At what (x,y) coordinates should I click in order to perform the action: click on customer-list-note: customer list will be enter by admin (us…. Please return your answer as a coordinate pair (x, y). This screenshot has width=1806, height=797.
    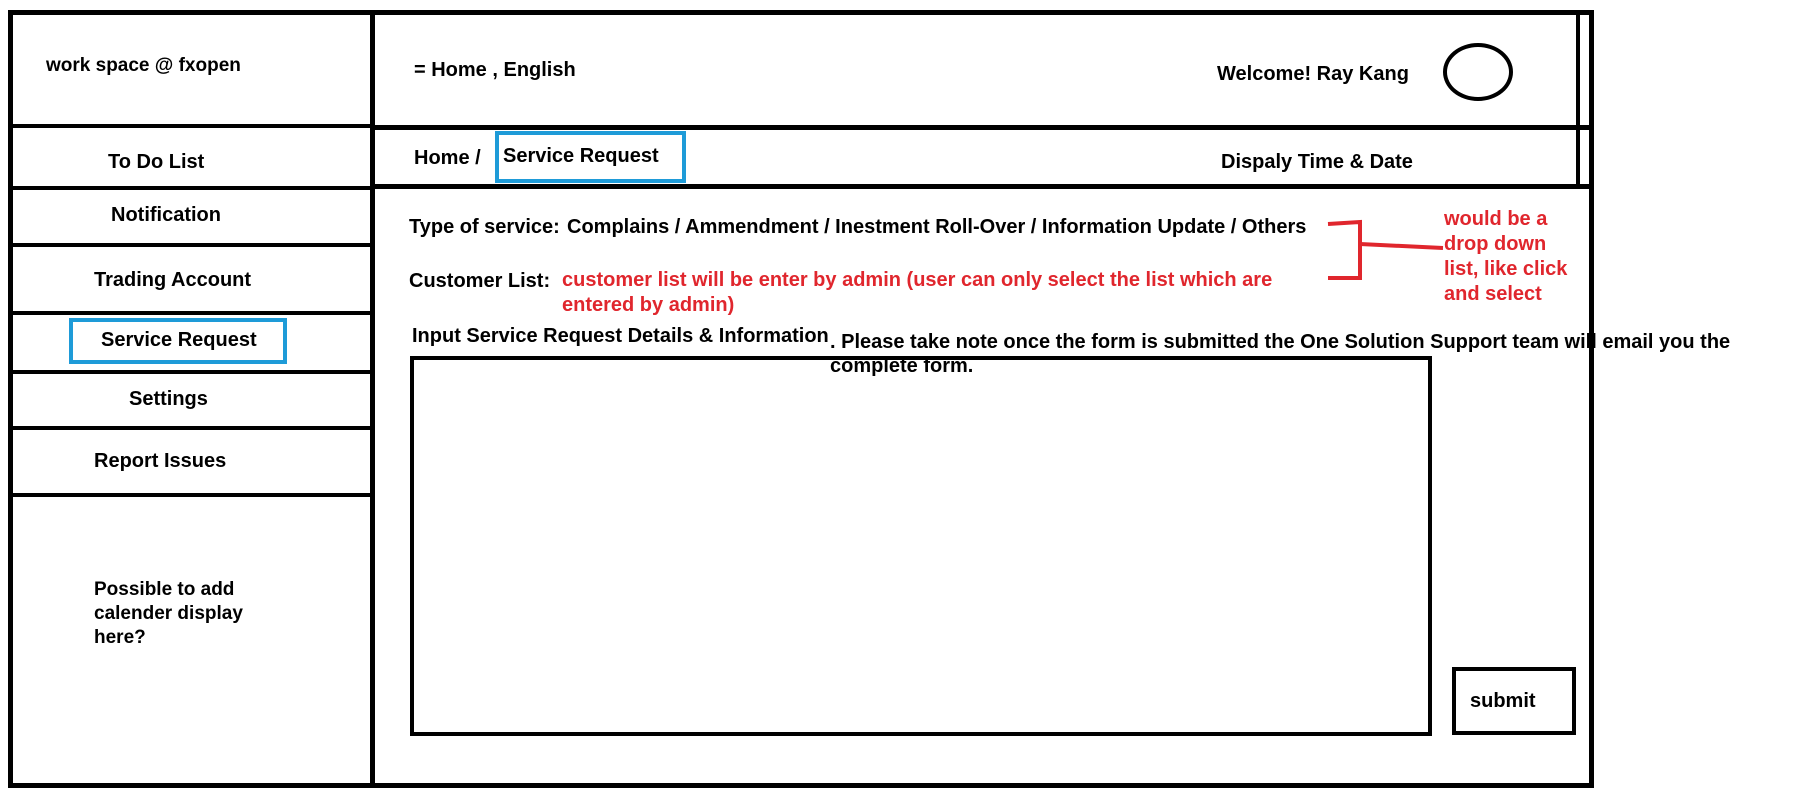
    Looking at the image, I should click on (922, 293).